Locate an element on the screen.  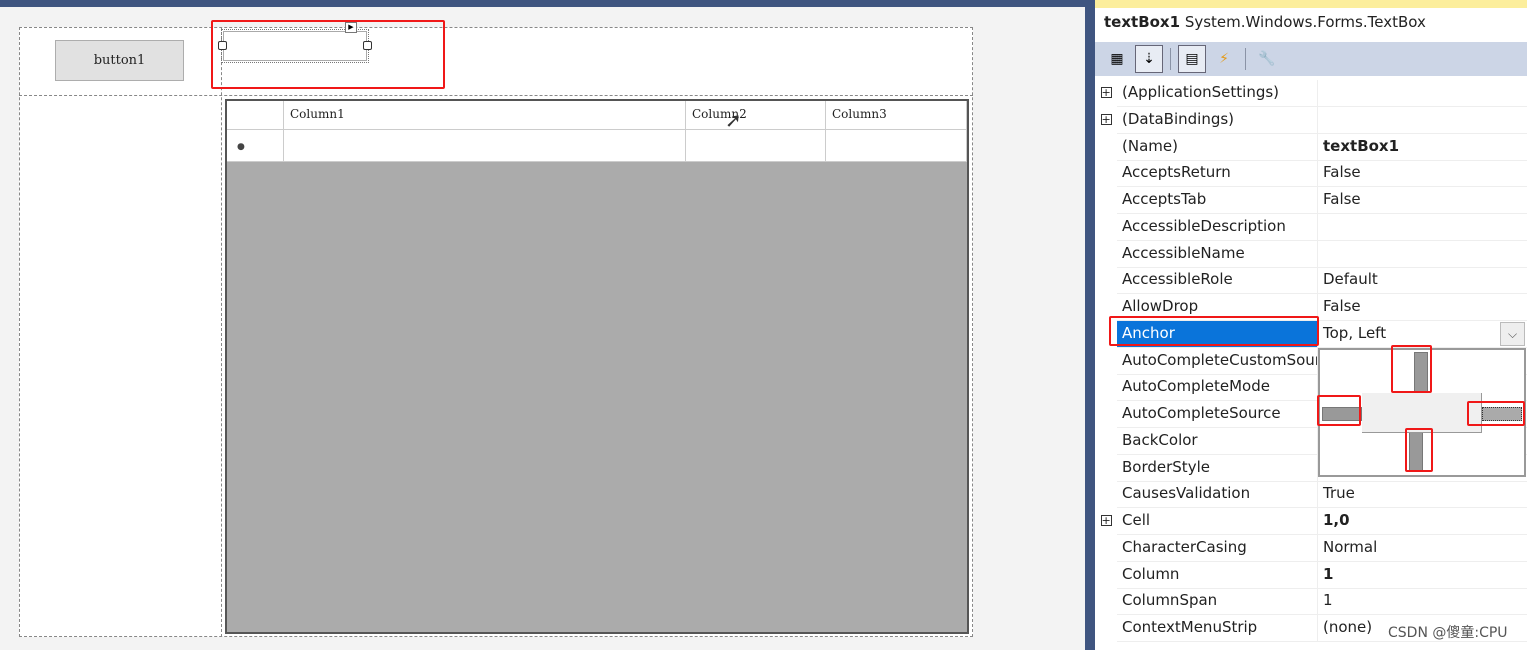
dropdown-button: ⌵ is located at coordinates (1512, 334).